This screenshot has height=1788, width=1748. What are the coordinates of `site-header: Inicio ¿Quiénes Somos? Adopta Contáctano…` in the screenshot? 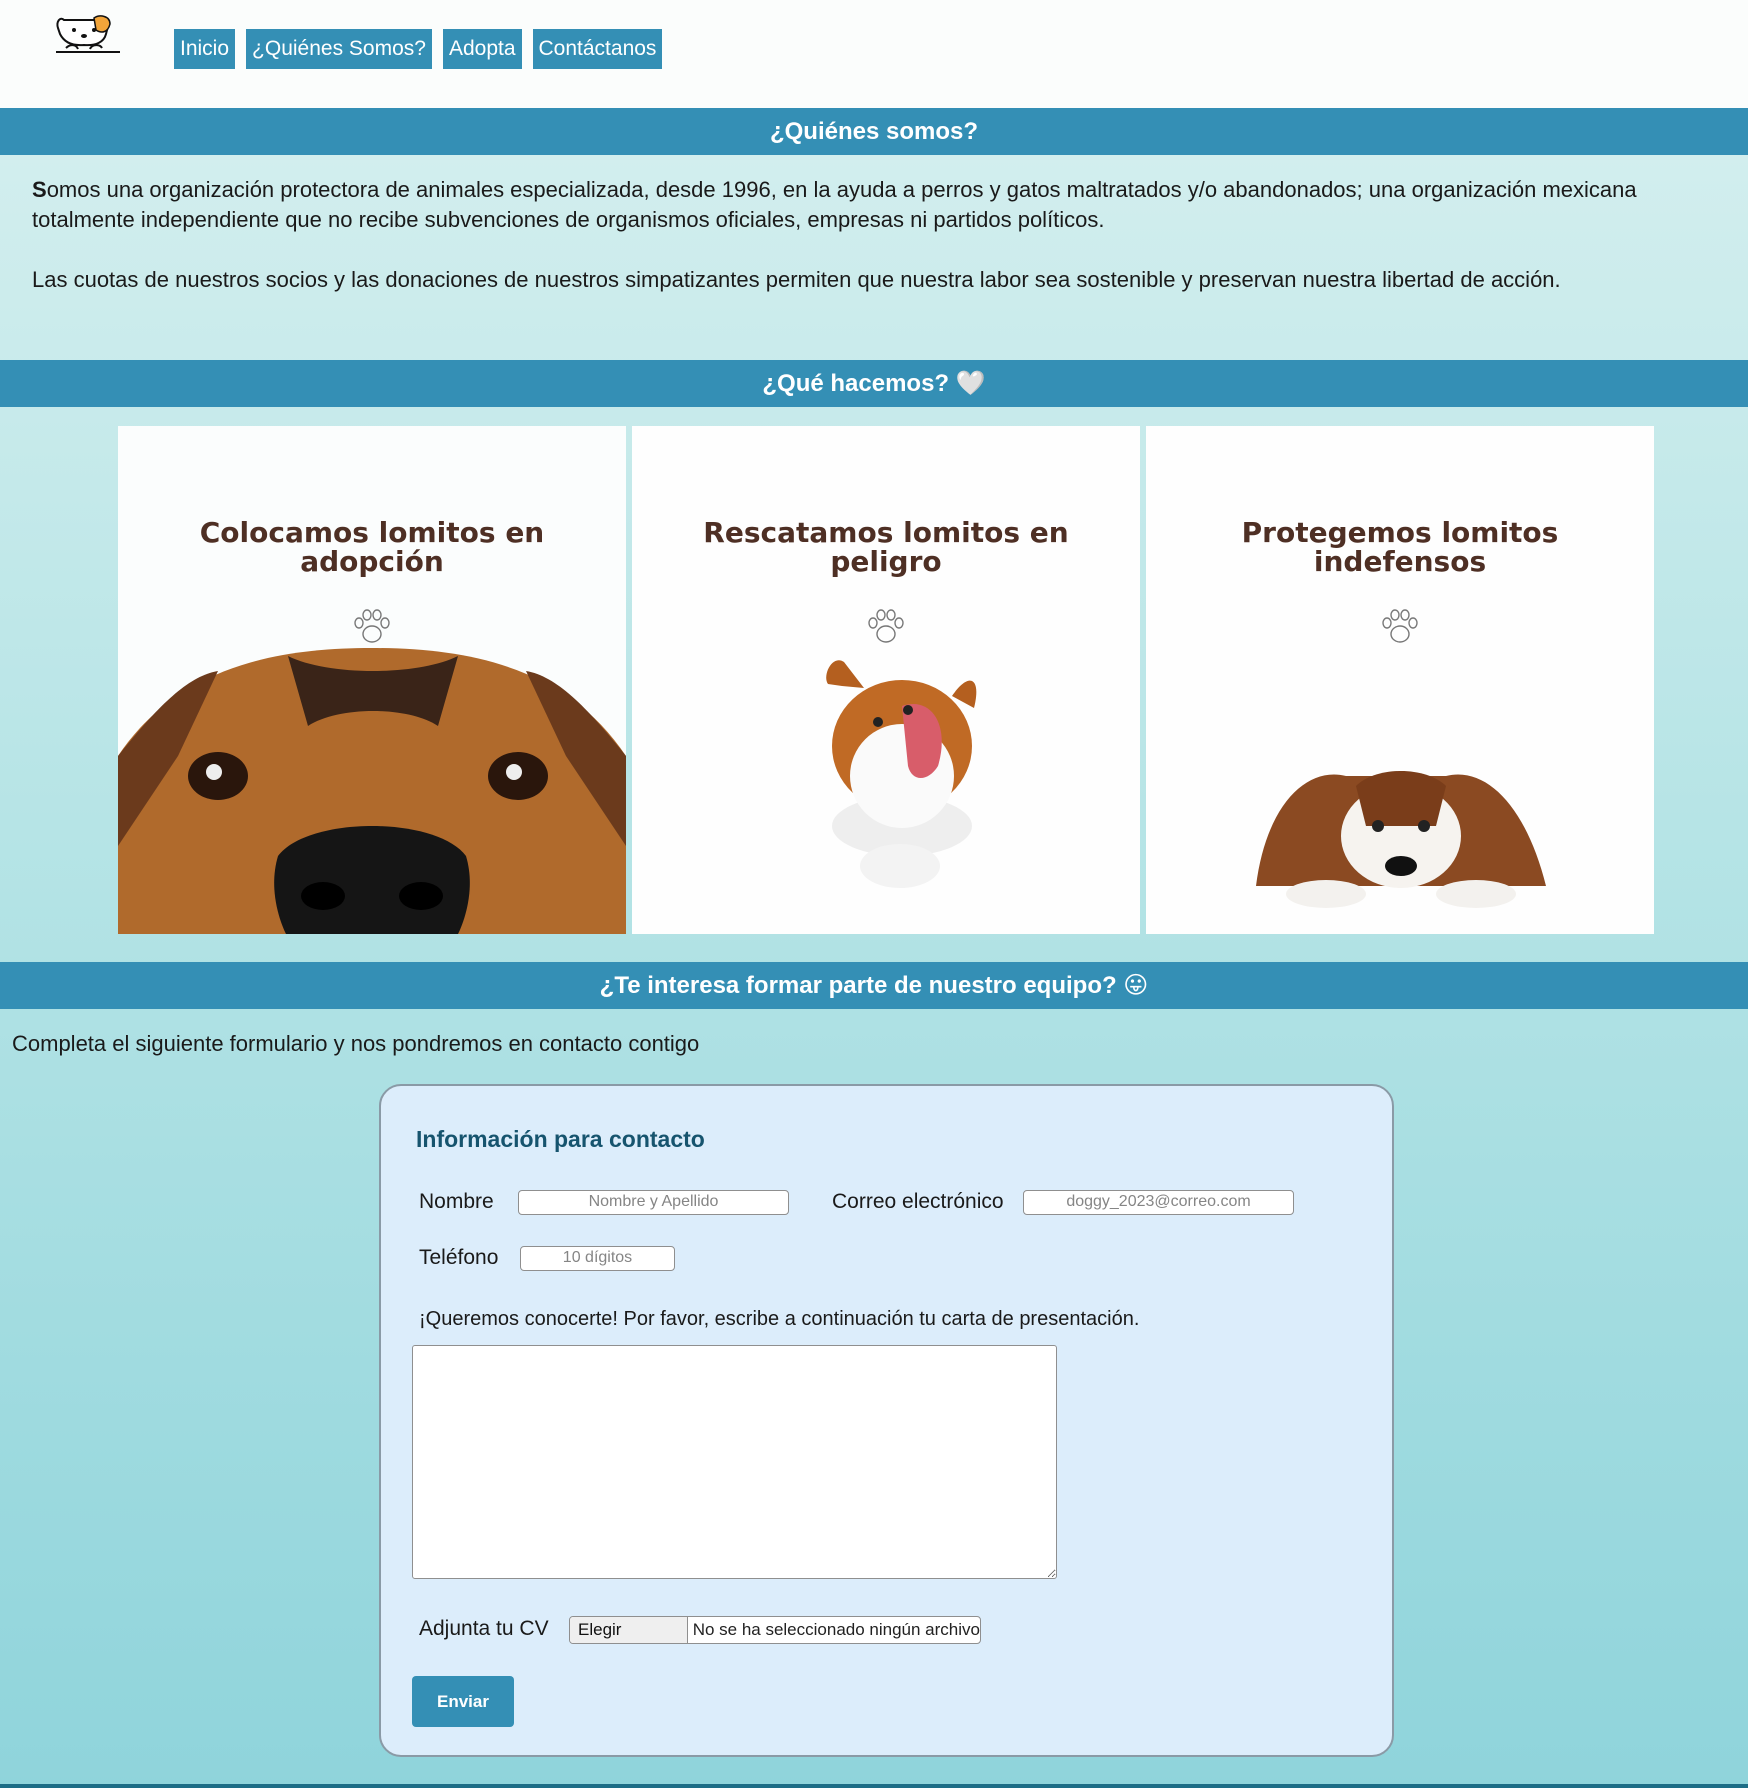 It's located at (874, 54).